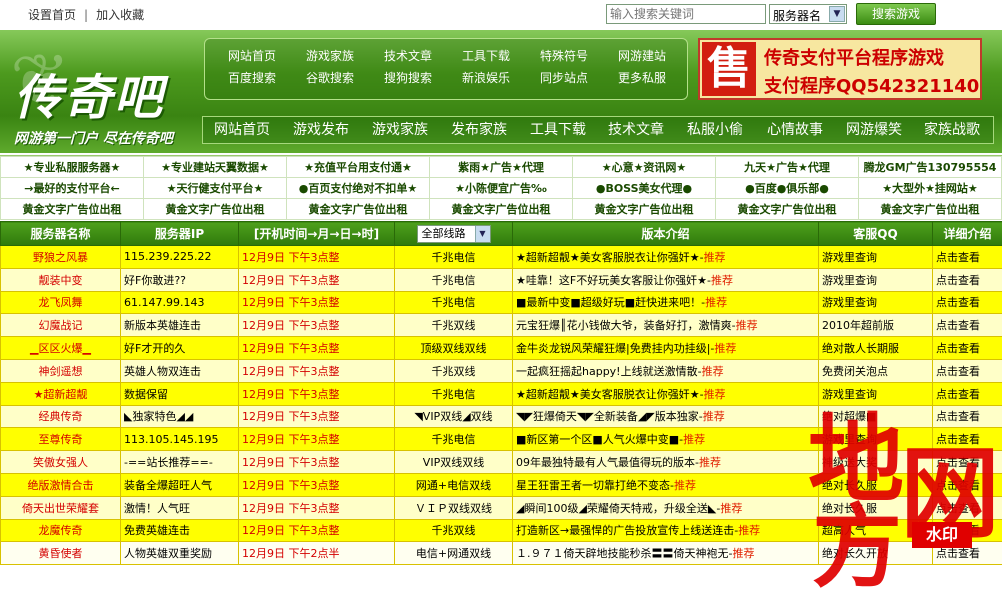 The width and height of the screenshot is (1002, 604). I want to click on nav-item: 网游爆笑, so click(874, 130).